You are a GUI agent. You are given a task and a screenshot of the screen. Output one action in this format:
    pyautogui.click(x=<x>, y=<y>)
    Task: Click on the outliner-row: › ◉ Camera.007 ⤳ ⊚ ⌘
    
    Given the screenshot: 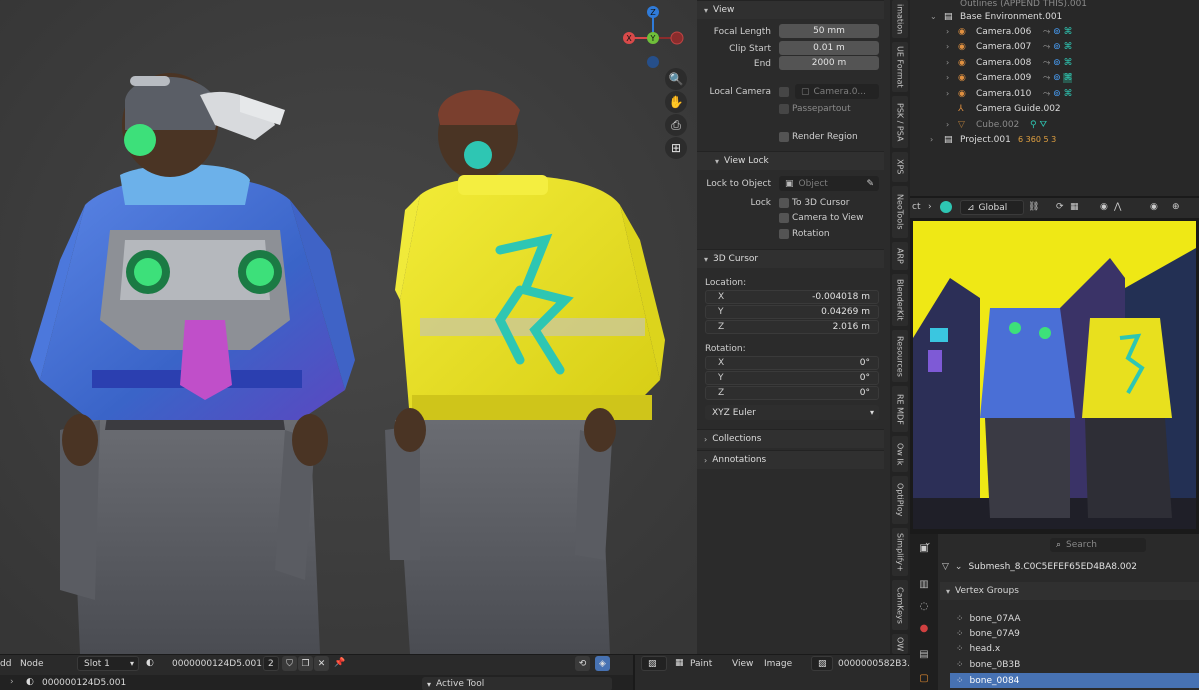 What is the action you would take?
    pyautogui.click(x=1054, y=46)
    